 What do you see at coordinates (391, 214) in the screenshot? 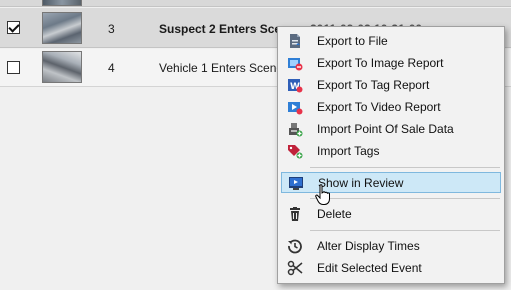
I see `menu-item-delete: Delete` at bounding box center [391, 214].